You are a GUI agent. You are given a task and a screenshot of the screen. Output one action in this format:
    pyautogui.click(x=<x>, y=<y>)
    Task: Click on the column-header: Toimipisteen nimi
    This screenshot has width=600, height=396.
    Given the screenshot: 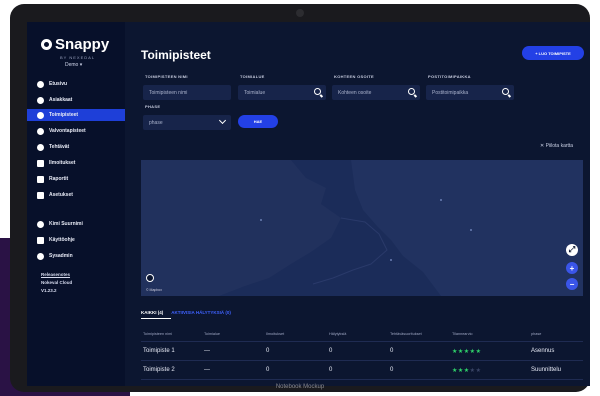 What is the action you would take?
    pyautogui.click(x=157, y=334)
    